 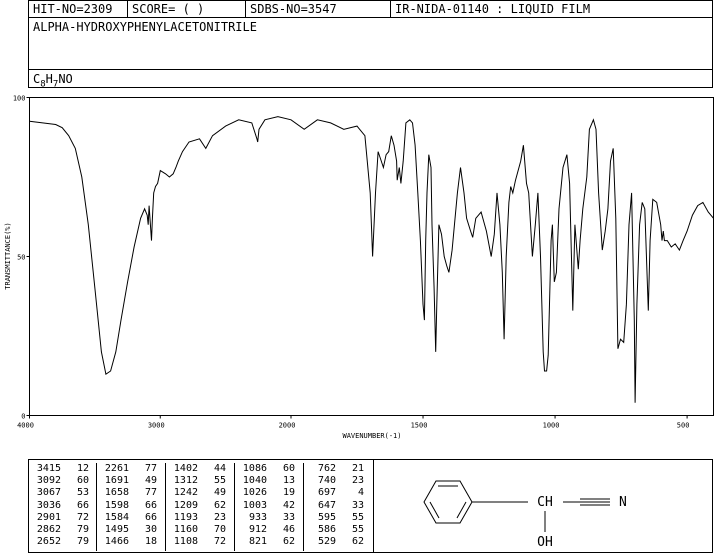 What do you see at coordinates (187, 9) in the screenshot?
I see `score: SCORE= ( )` at bounding box center [187, 9].